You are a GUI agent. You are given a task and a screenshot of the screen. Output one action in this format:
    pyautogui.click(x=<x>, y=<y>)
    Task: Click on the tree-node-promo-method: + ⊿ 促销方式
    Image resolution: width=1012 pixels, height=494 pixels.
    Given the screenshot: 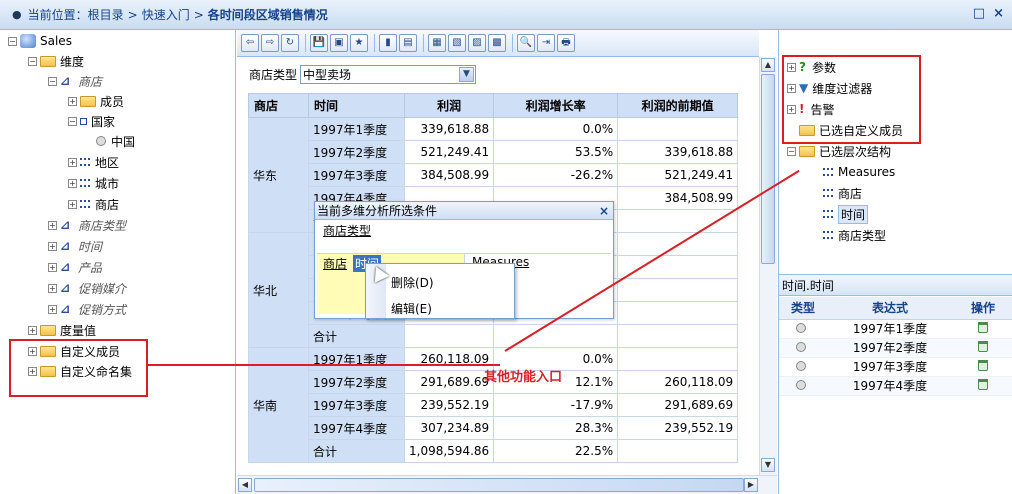 What is the action you would take?
    pyautogui.click(x=87, y=309)
    